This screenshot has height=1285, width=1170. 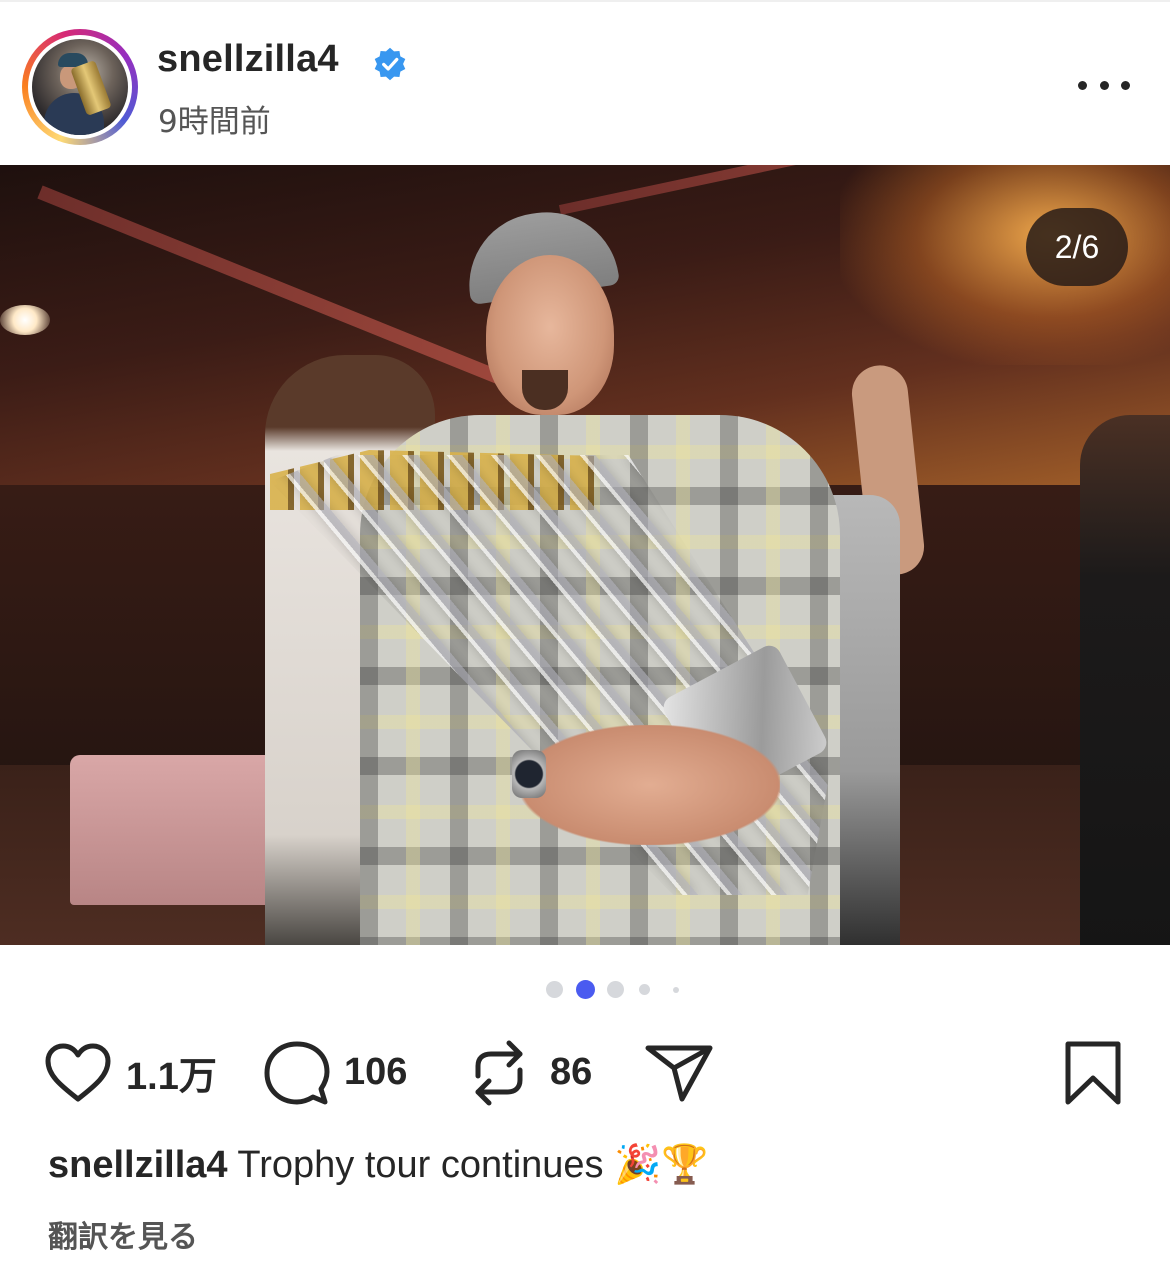 I want to click on post-caption: snellzilla4 Trophy tour continues 🎉🏆, so click(x=588, y=1164).